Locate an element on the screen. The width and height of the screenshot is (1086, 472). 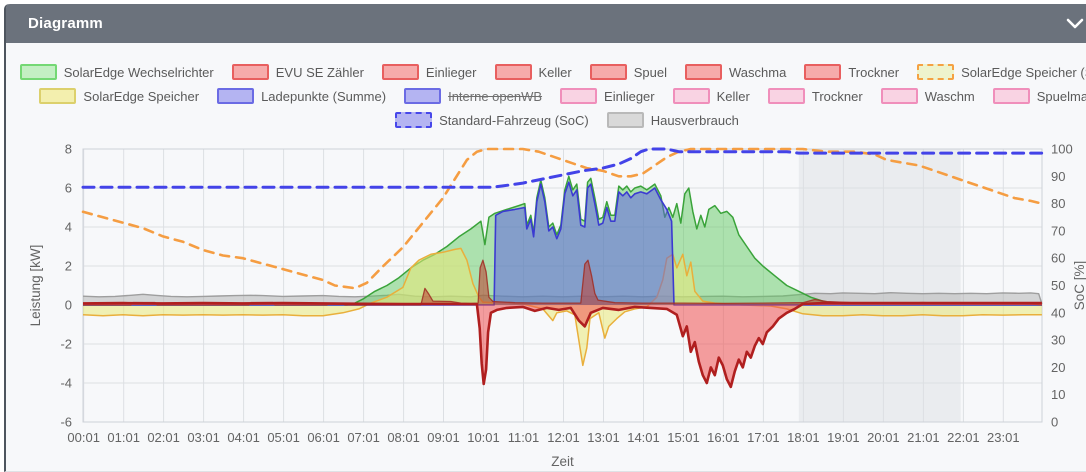
ytick-right: 10 is located at coordinates (1058, 394).